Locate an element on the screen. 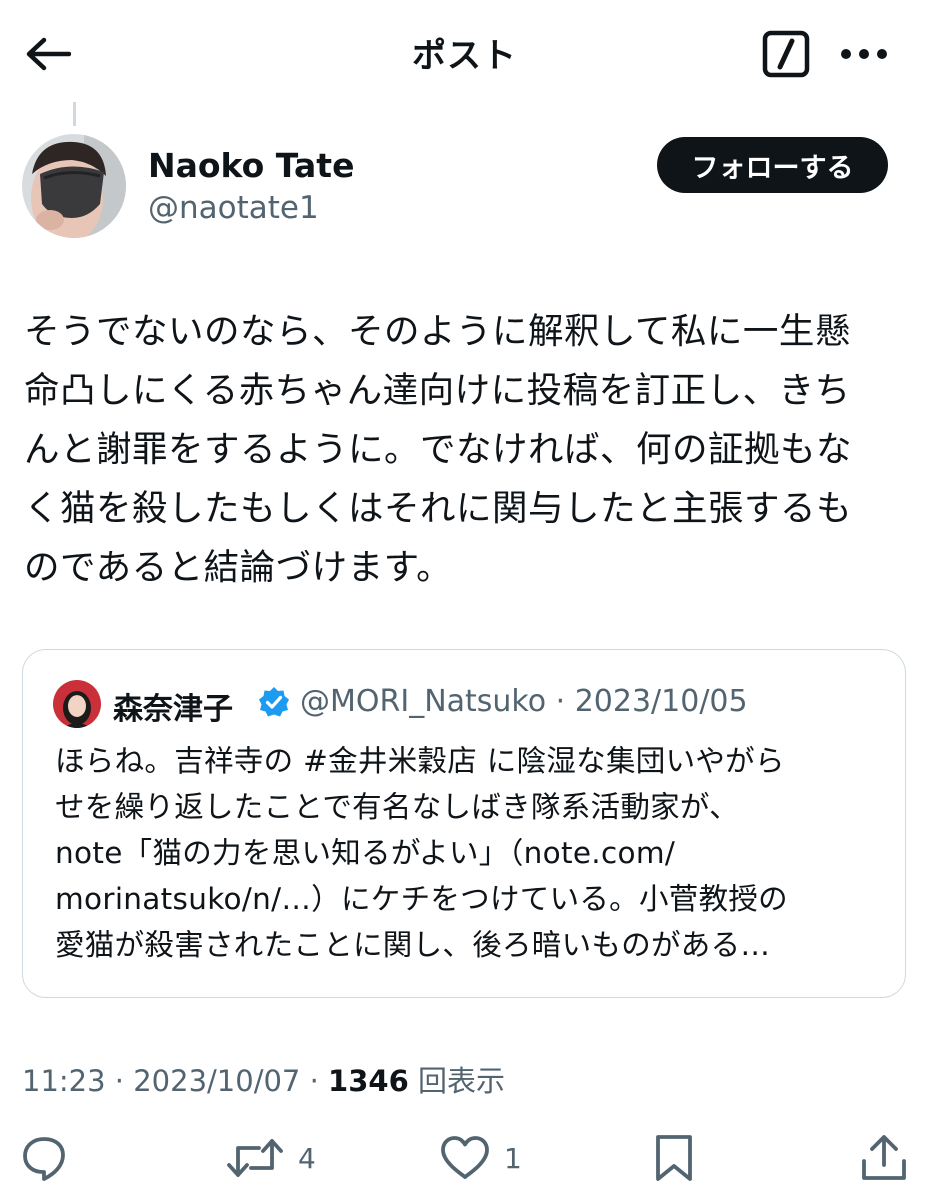 The image size is (929, 1200). share-icon is located at coordinates (884, 1157).